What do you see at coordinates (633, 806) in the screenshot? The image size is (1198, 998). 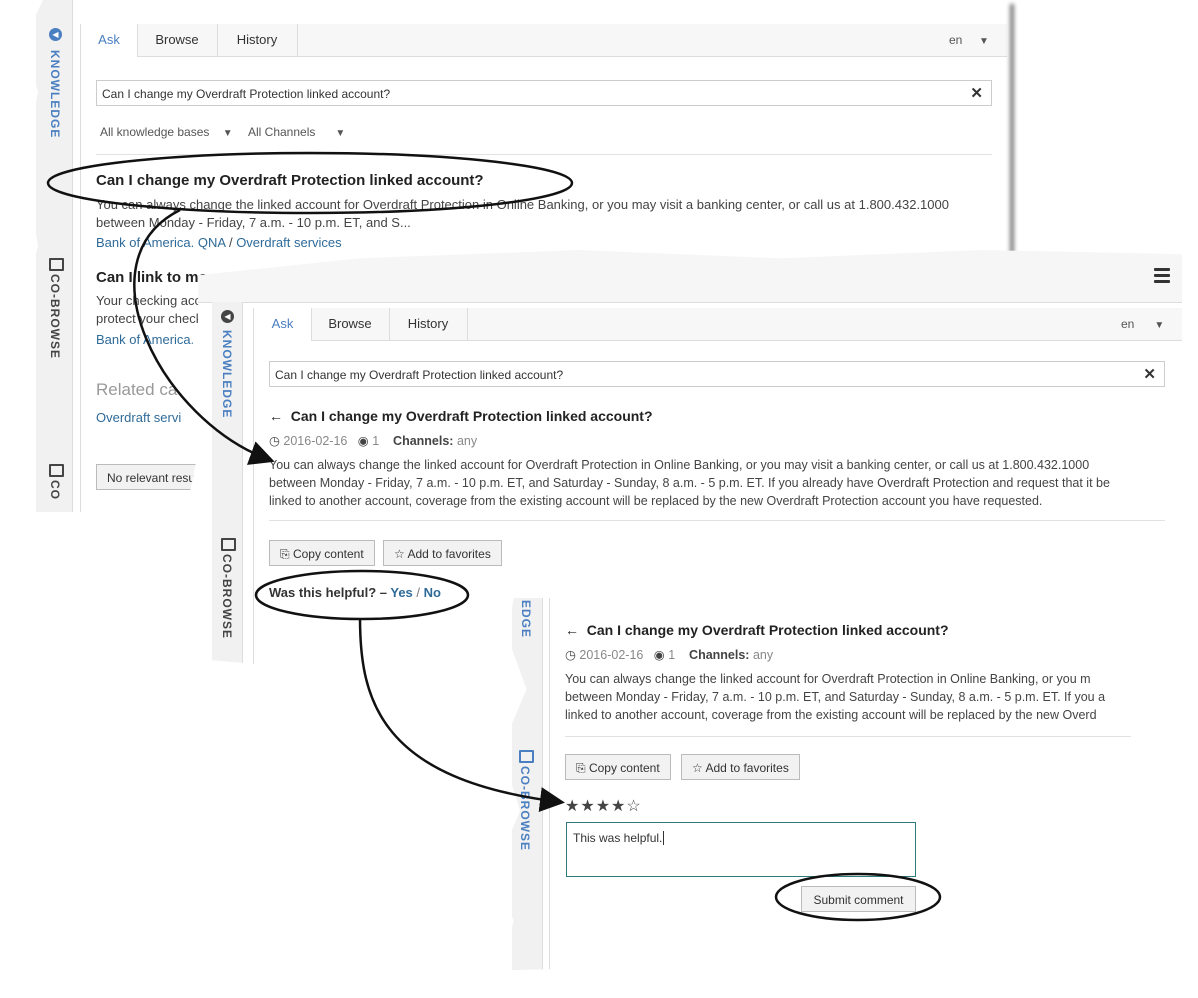 I see `empty-star-icon: ☆` at bounding box center [633, 806].